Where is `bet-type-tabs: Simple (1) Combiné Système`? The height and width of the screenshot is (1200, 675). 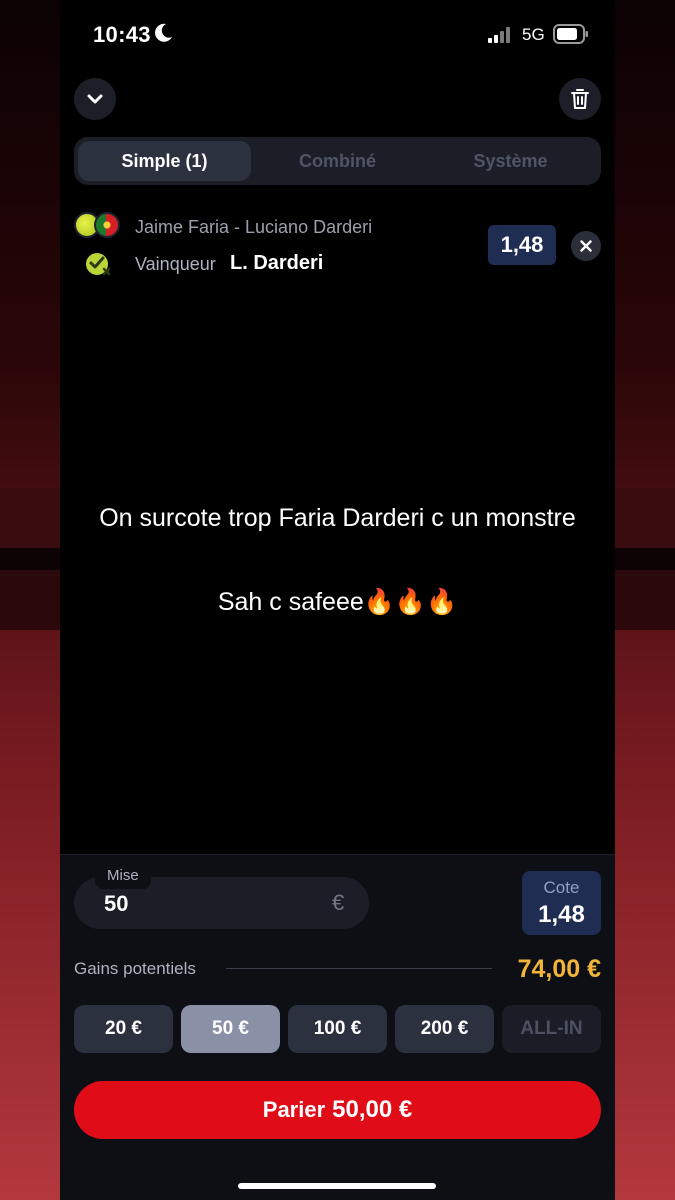
bet-type-tabs: Simple (1) Combiné Système is located at coordinates (337, 161).